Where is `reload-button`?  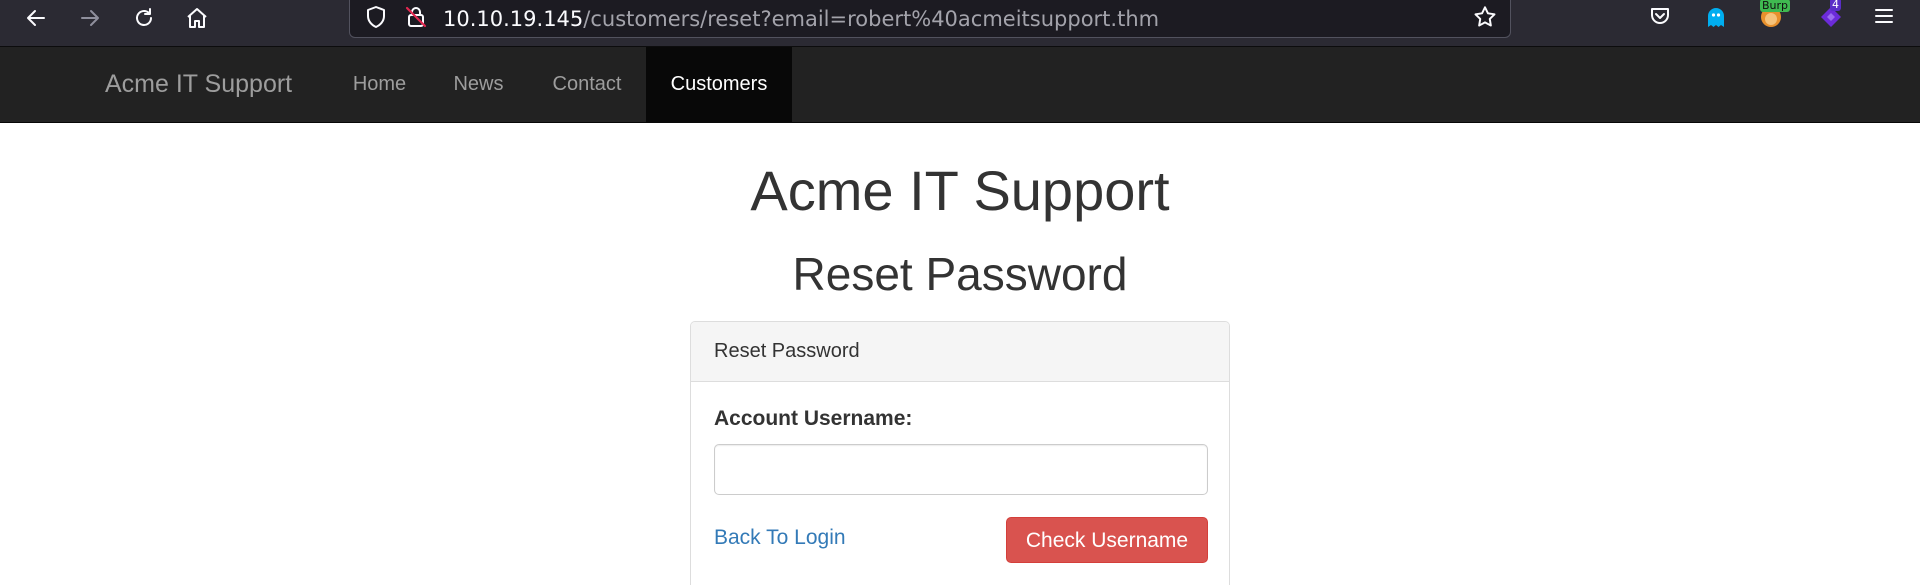
reload-button is located at coordinates (144, 18).